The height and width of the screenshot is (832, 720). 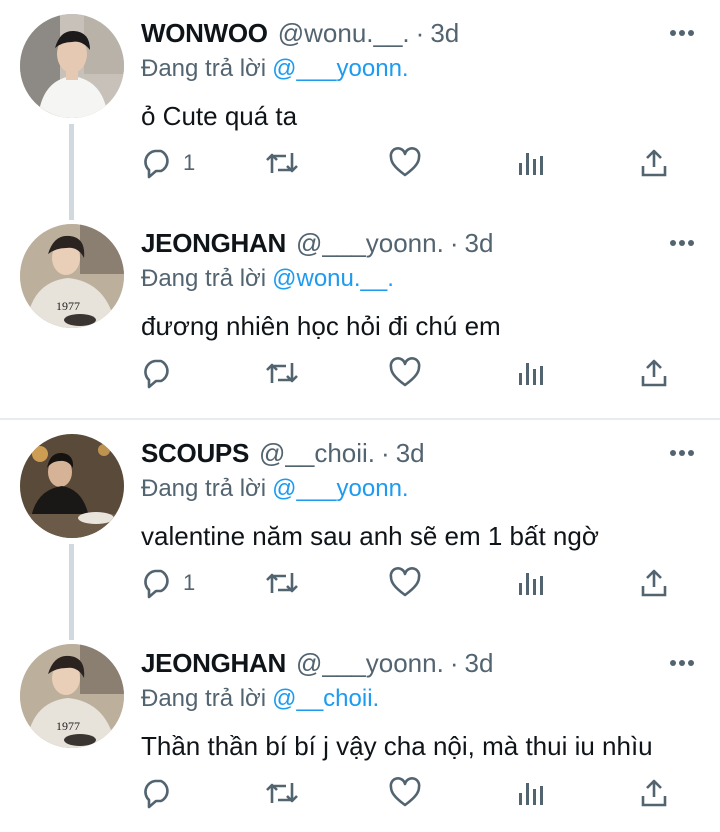 I want to click on reply-context: Đang trả lời @wonu.__., so click(x=420, y=279).